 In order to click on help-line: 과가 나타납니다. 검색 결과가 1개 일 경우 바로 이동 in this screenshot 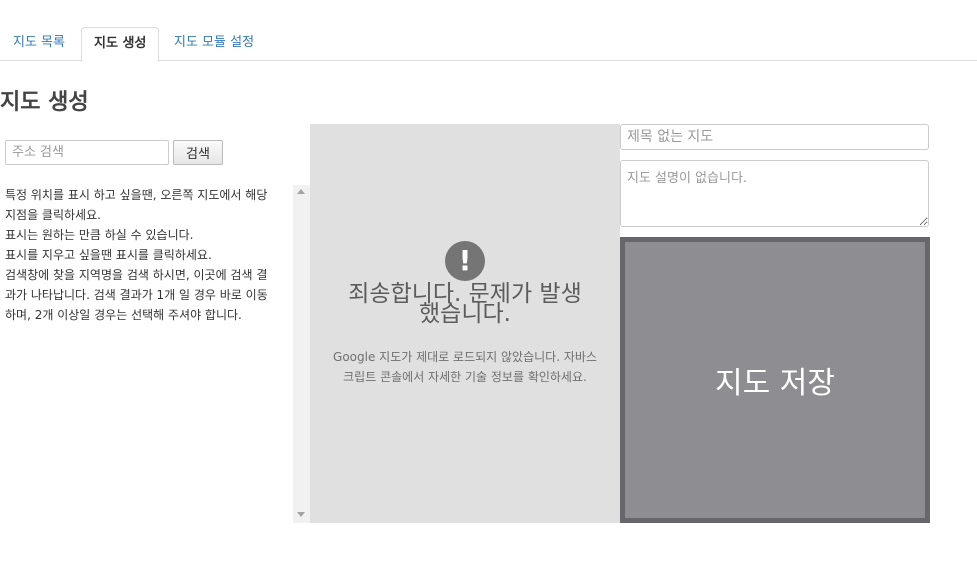, I will do `click(136, 295)`.